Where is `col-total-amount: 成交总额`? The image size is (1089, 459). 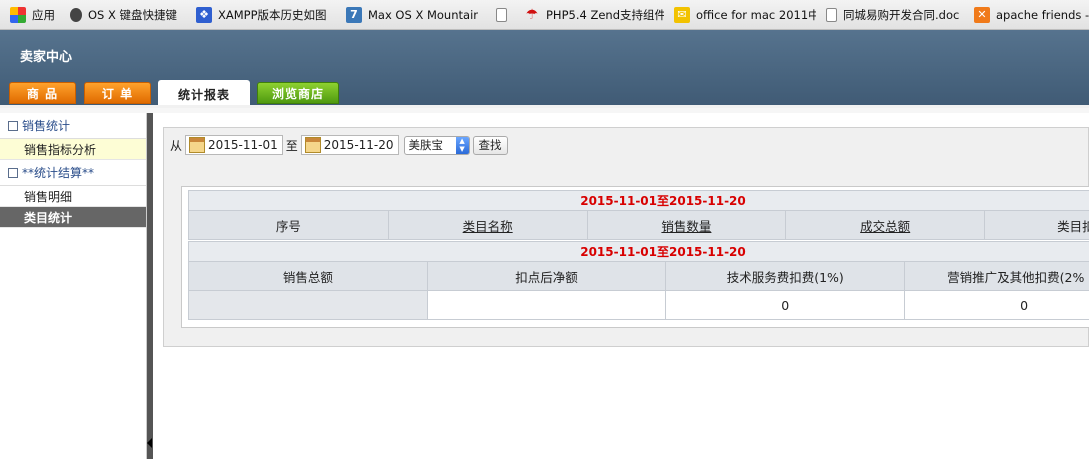
col-total-amount: 成交总额 is located at coordinates (885, 225).